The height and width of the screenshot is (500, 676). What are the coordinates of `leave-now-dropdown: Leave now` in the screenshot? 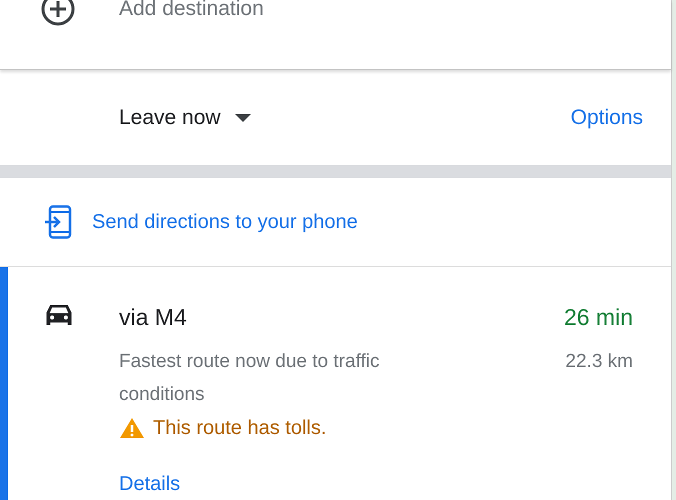 It's located at (185, 118).